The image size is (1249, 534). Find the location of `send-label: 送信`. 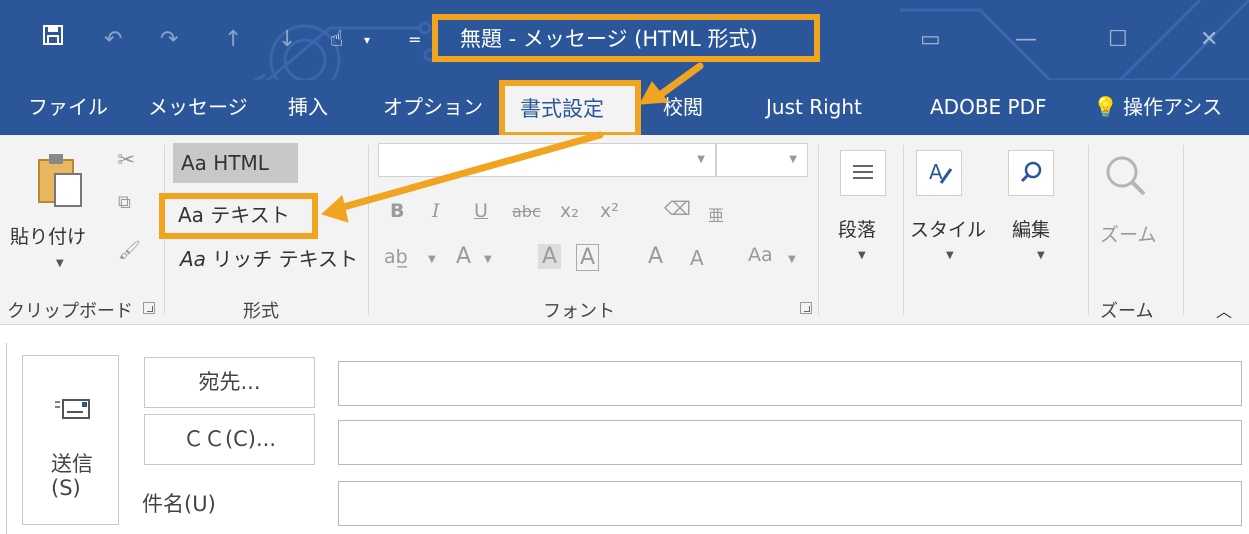

send-label: 送信 is located at coordinates (72, 464).